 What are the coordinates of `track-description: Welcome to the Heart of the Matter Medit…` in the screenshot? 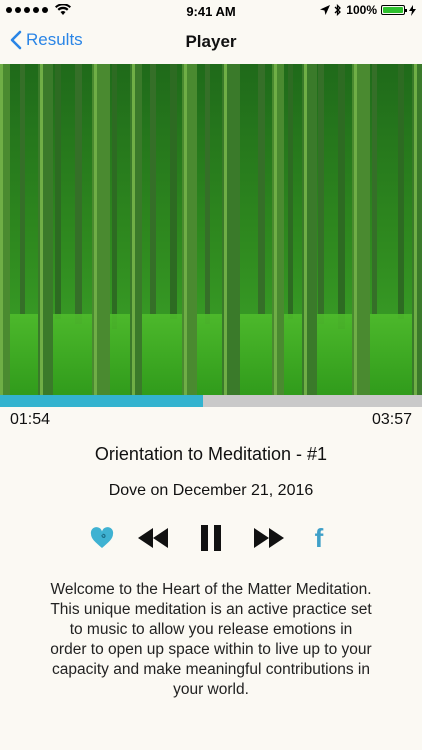 It's located at (211, 639).